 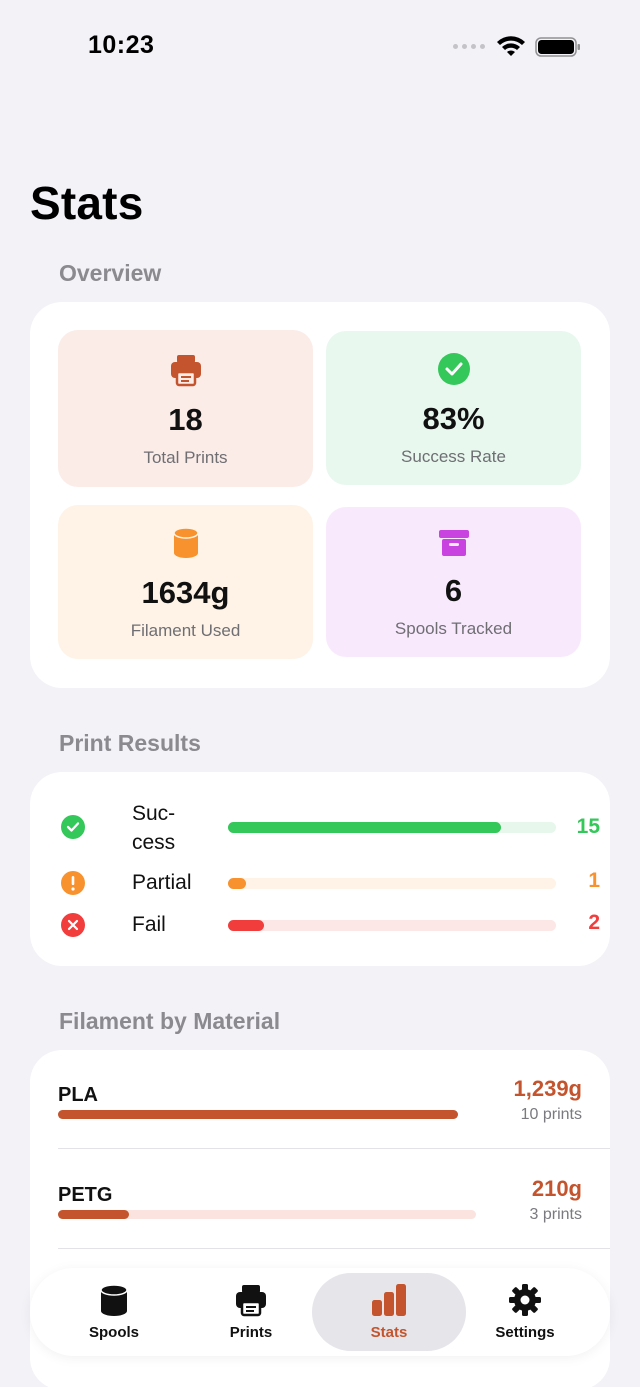 I want to click on tab-label: Settings, so click(x=525, y=1332).